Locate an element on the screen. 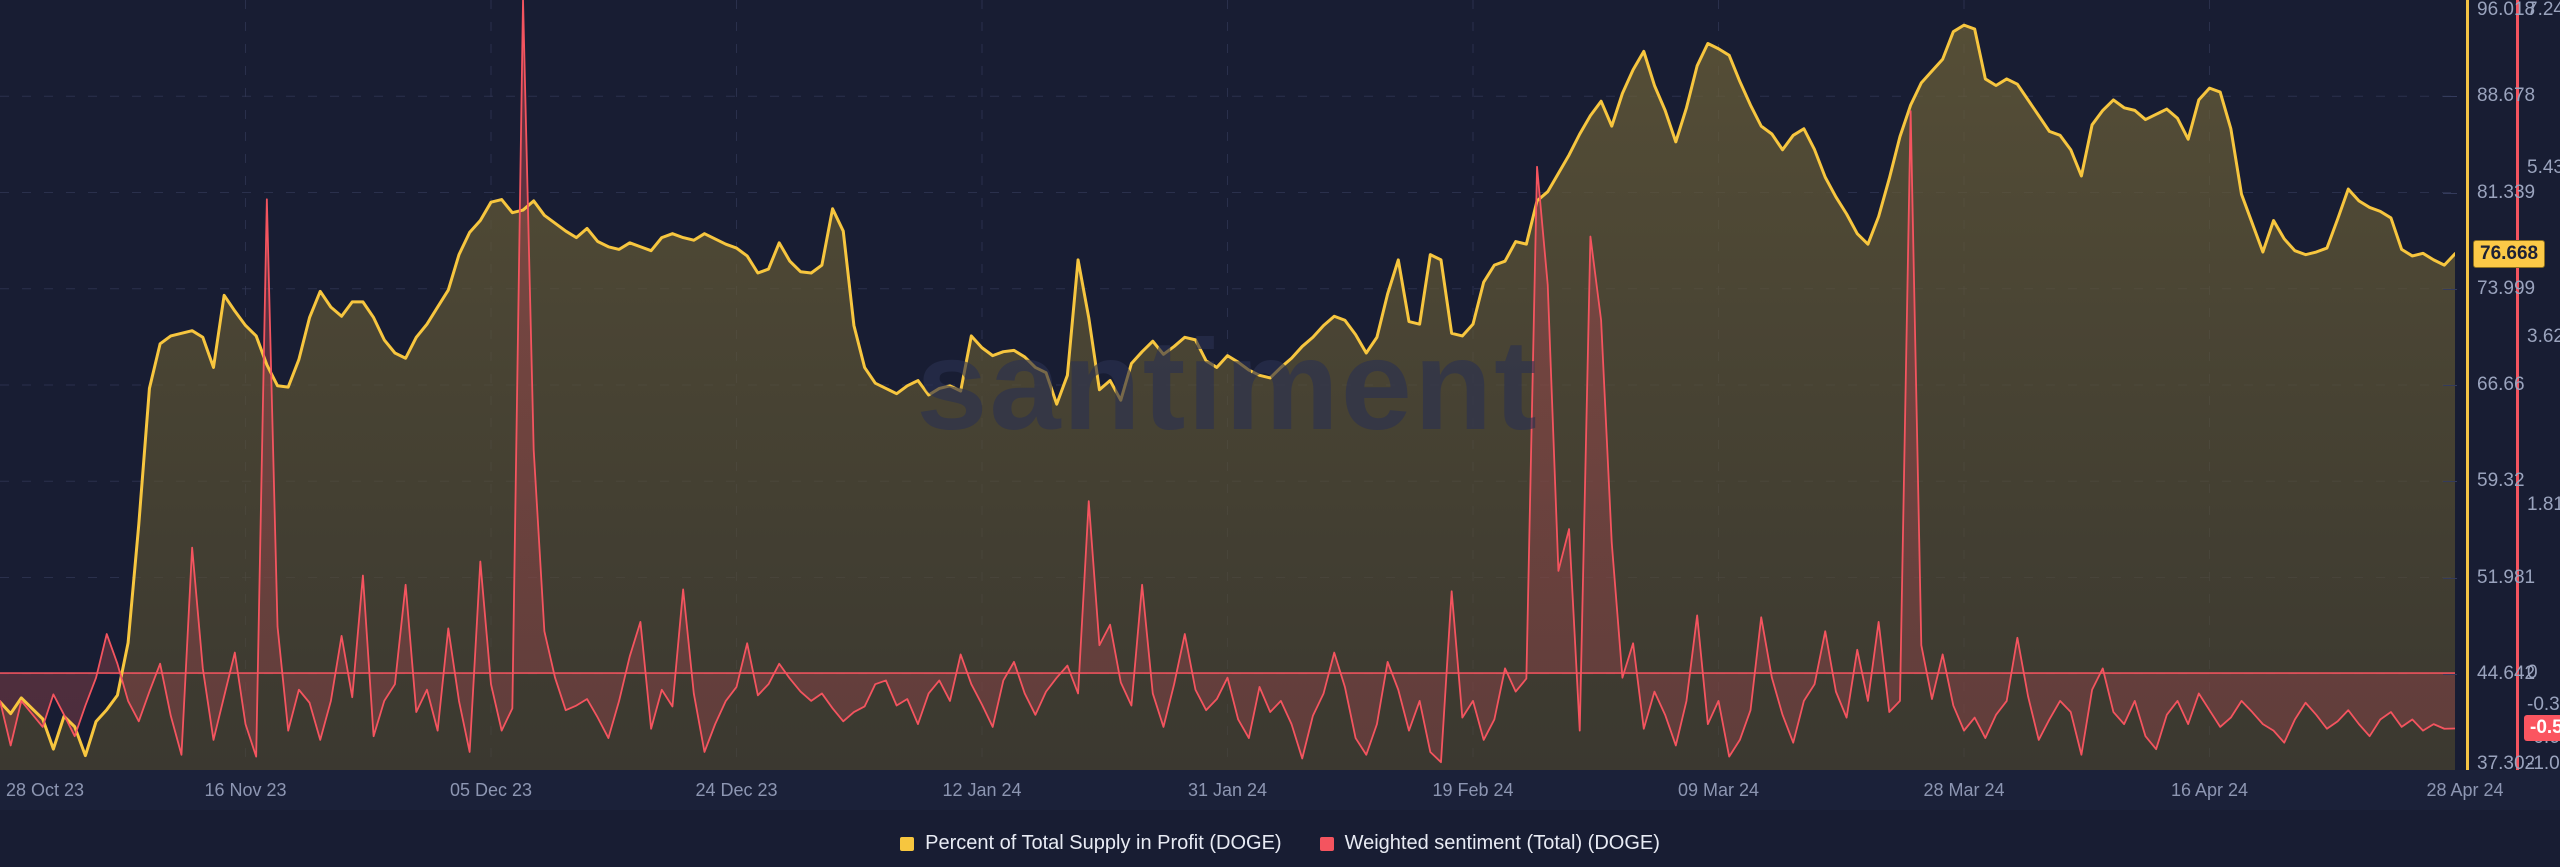  right-axis-tick-label: 0 is located at coordinates (2532, 673).